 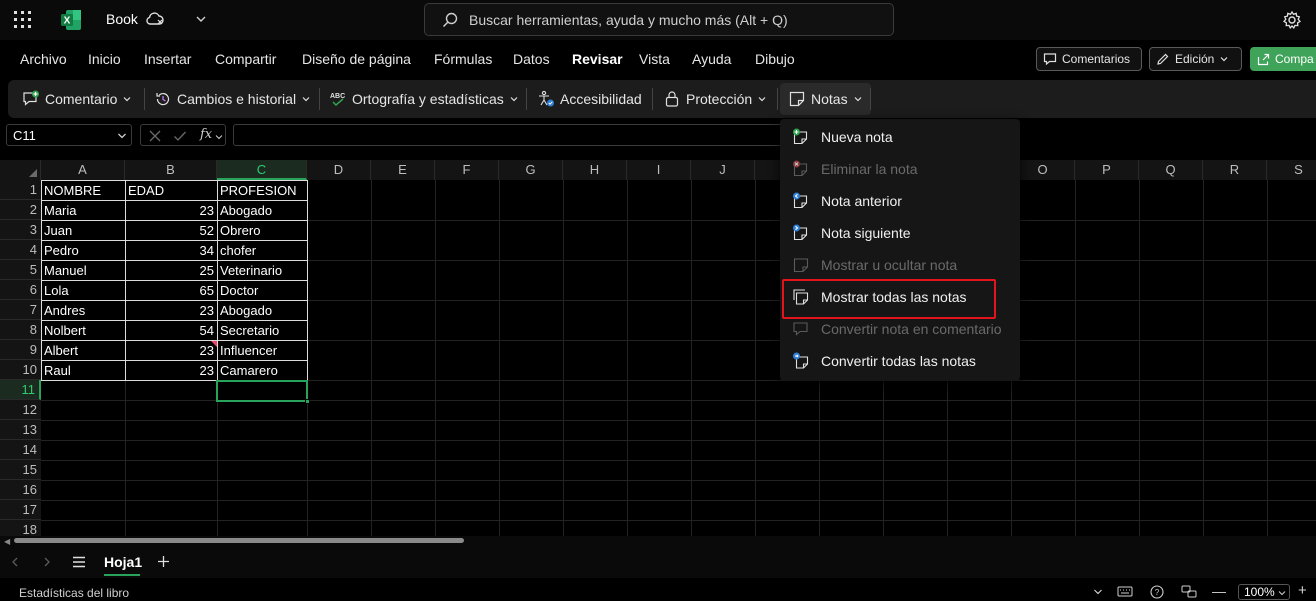 I want to click on table-header-cell: NOMBRE, so click(x=83, y=191).